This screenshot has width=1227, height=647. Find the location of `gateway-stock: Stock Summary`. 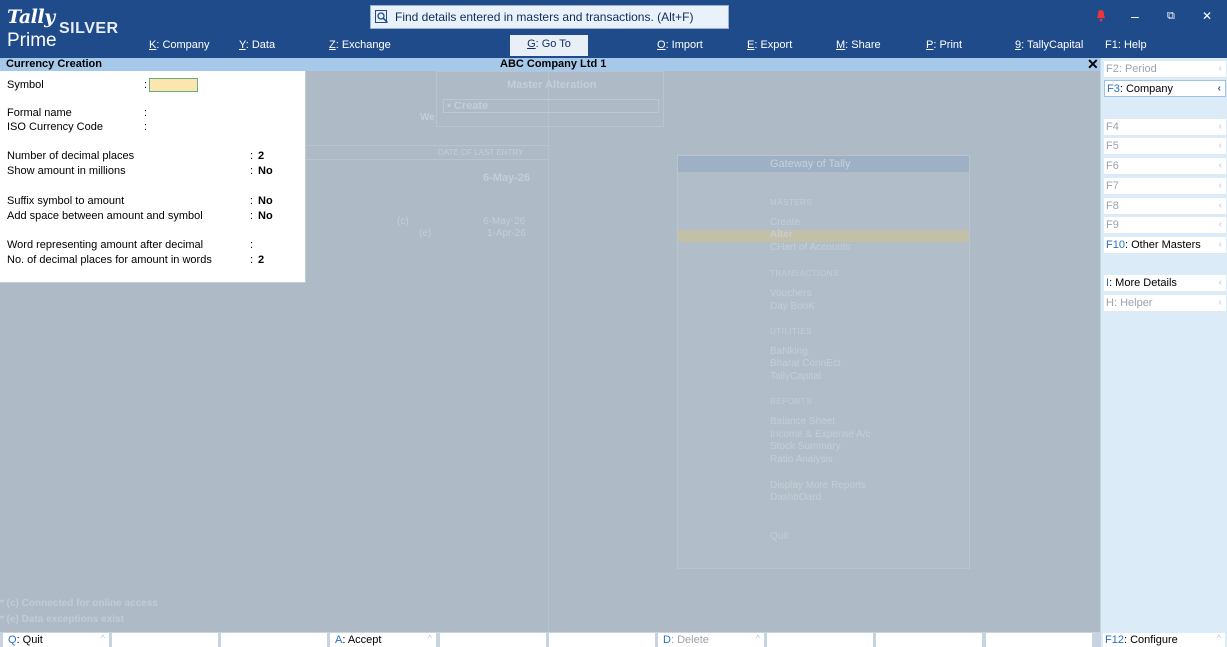

gateway-stock: Stock Summary is located at coordinates (805, 446).